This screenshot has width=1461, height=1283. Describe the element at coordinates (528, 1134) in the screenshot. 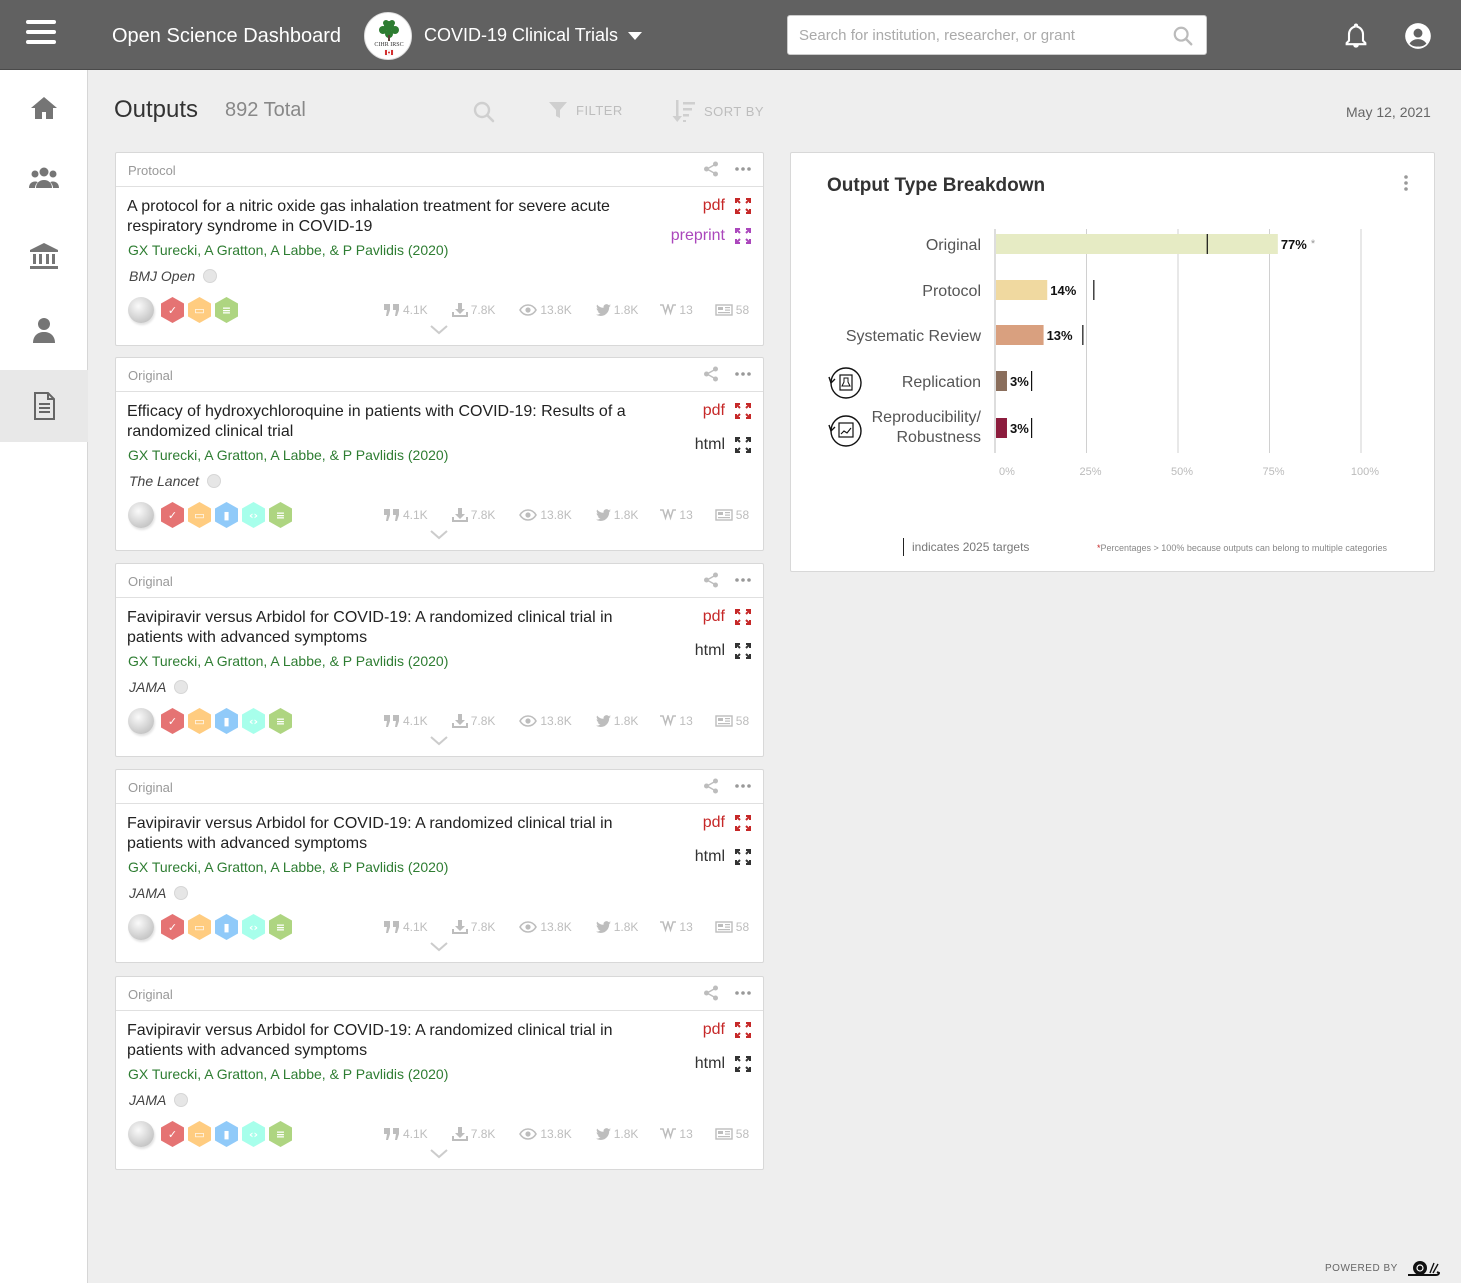

I see `eye-icon` at that location.